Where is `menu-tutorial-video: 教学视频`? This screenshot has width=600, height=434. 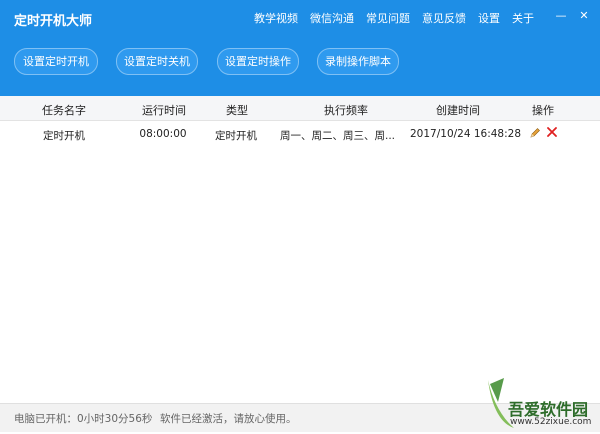
menu-tutorial-video: 教学视频 is located at coordinates (276, 18).